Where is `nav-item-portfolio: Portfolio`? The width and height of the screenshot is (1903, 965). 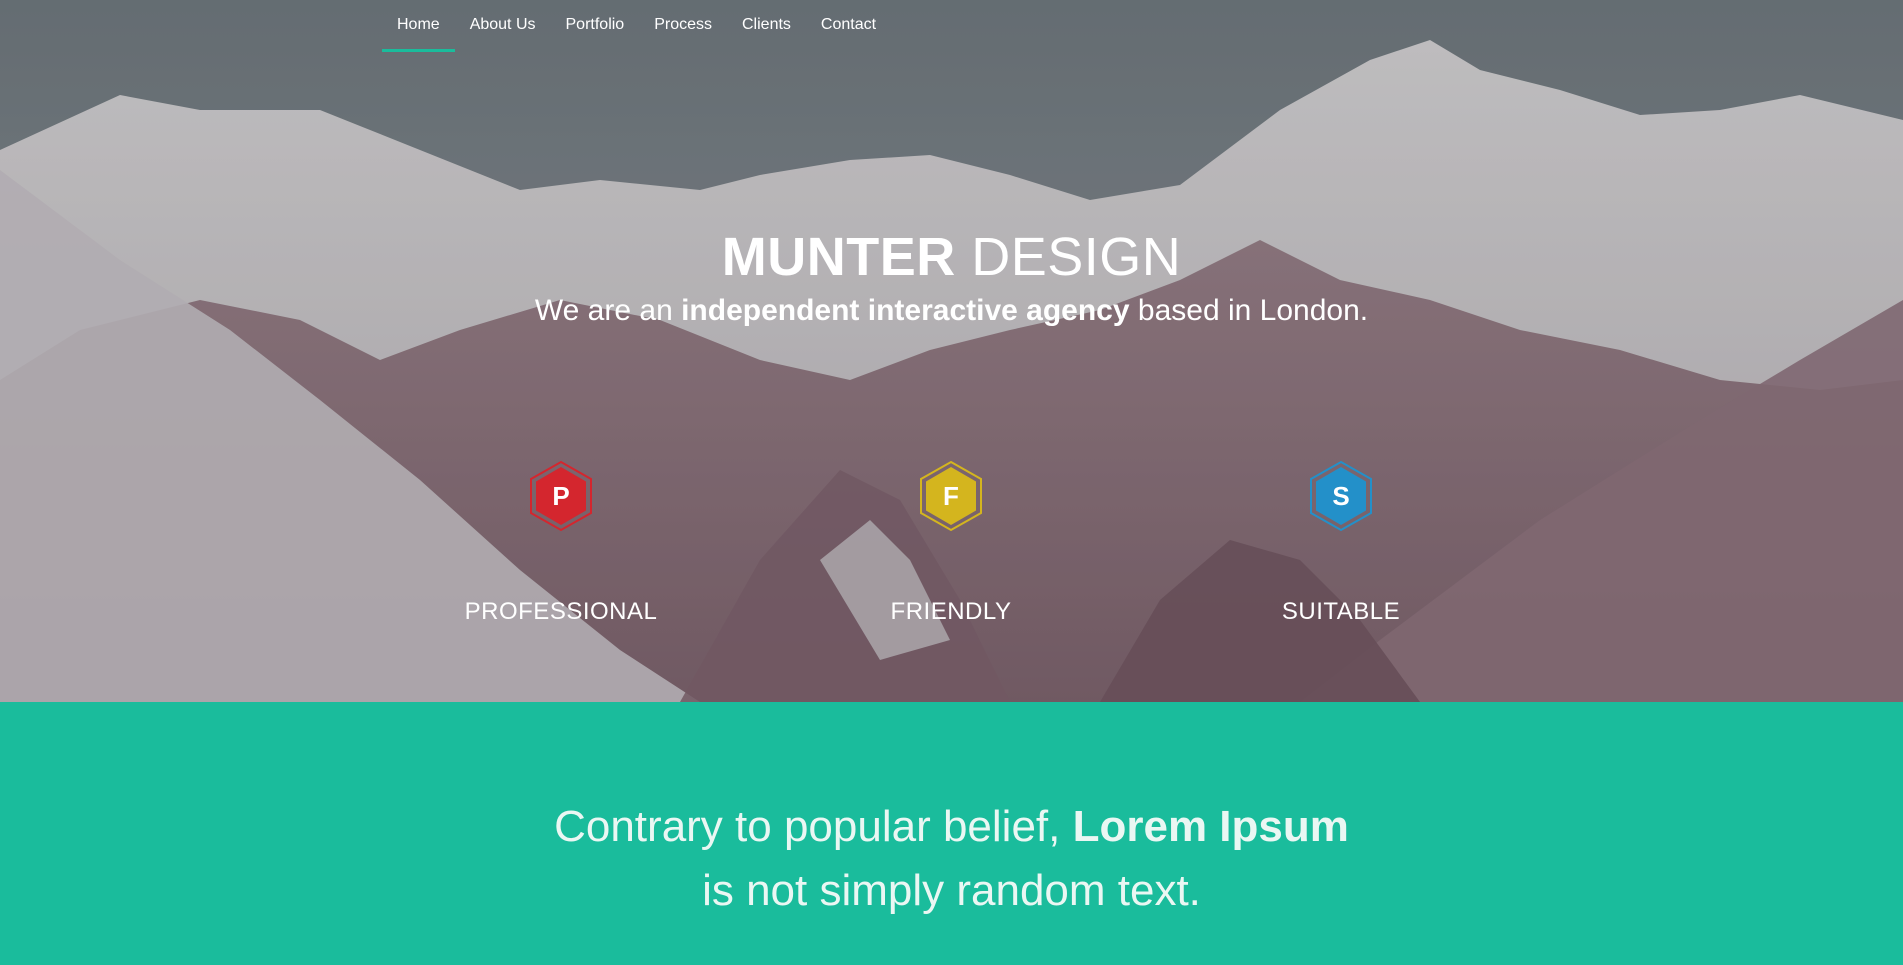 nav-item-portfolio: Portfolio is located at coordinates (595, 26).